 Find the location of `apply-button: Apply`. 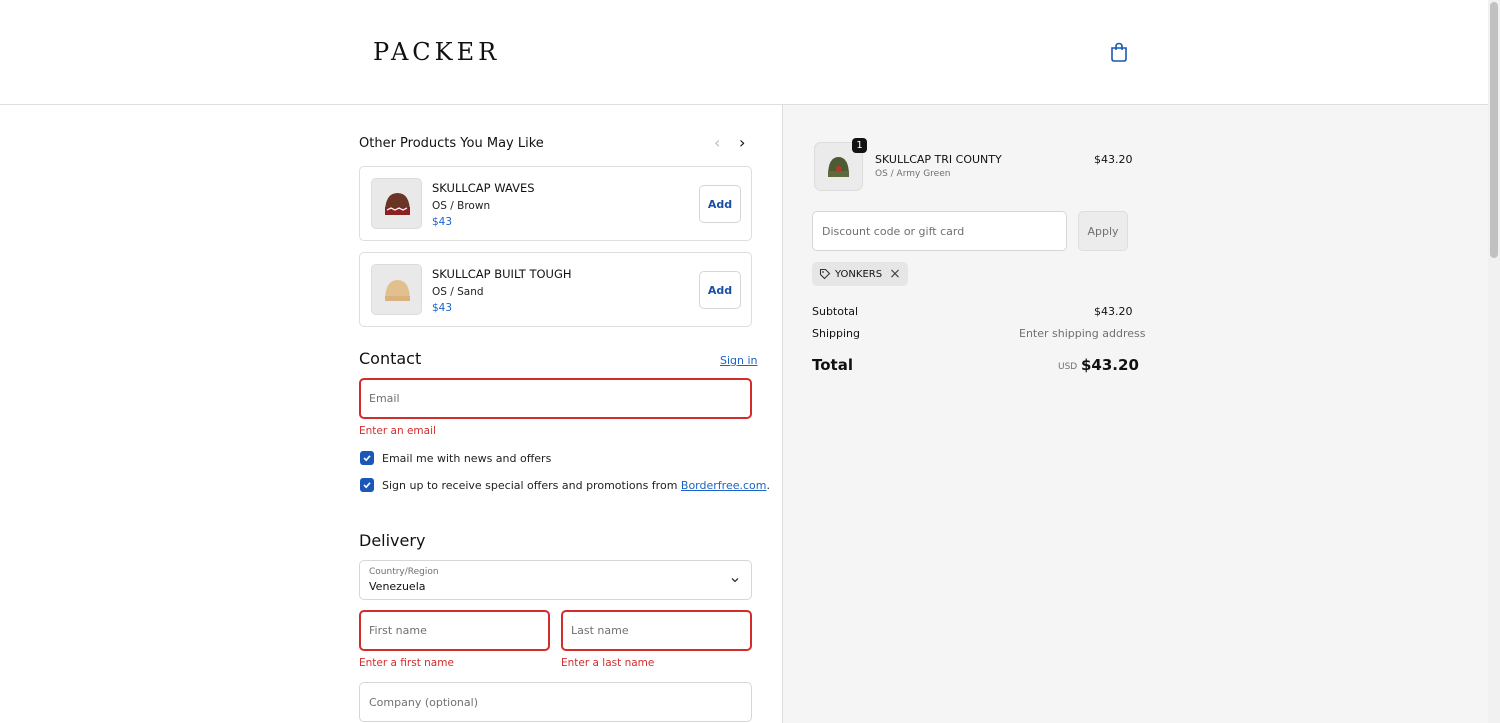

apply-button: Apply is located at coordinates (1103, 231).